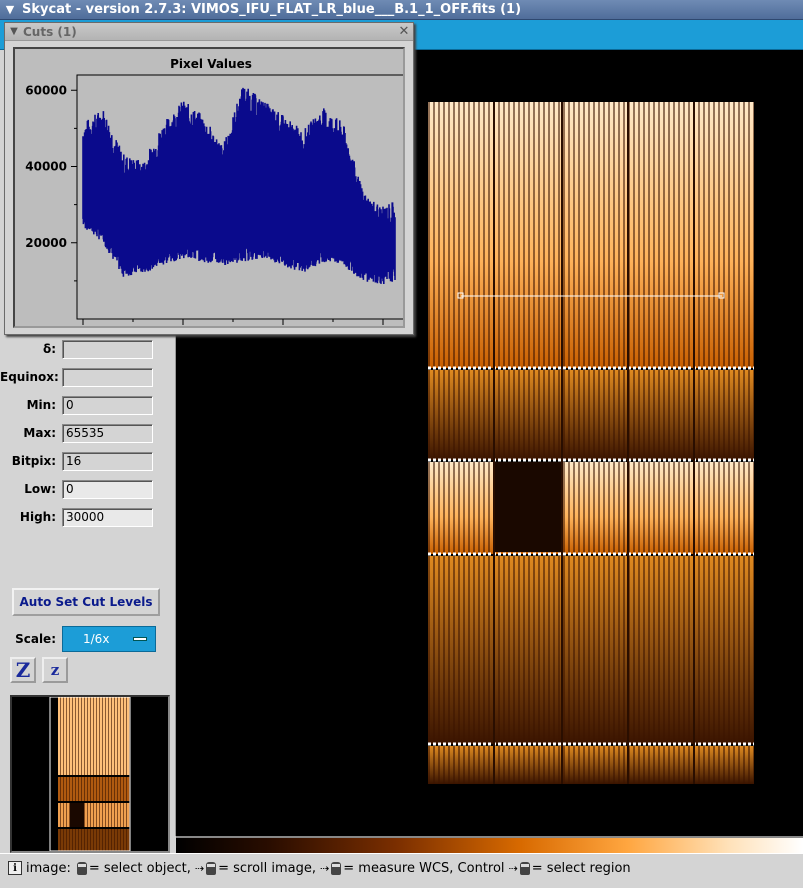  I want to click on panner-dark-quadrant, so click(77, 815).